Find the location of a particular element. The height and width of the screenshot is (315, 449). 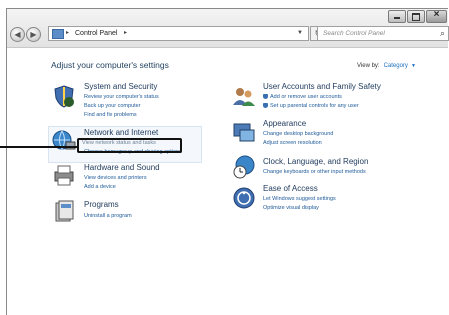

search-box: Search Control Panel ⌕ is located at coordinates (383, 33).